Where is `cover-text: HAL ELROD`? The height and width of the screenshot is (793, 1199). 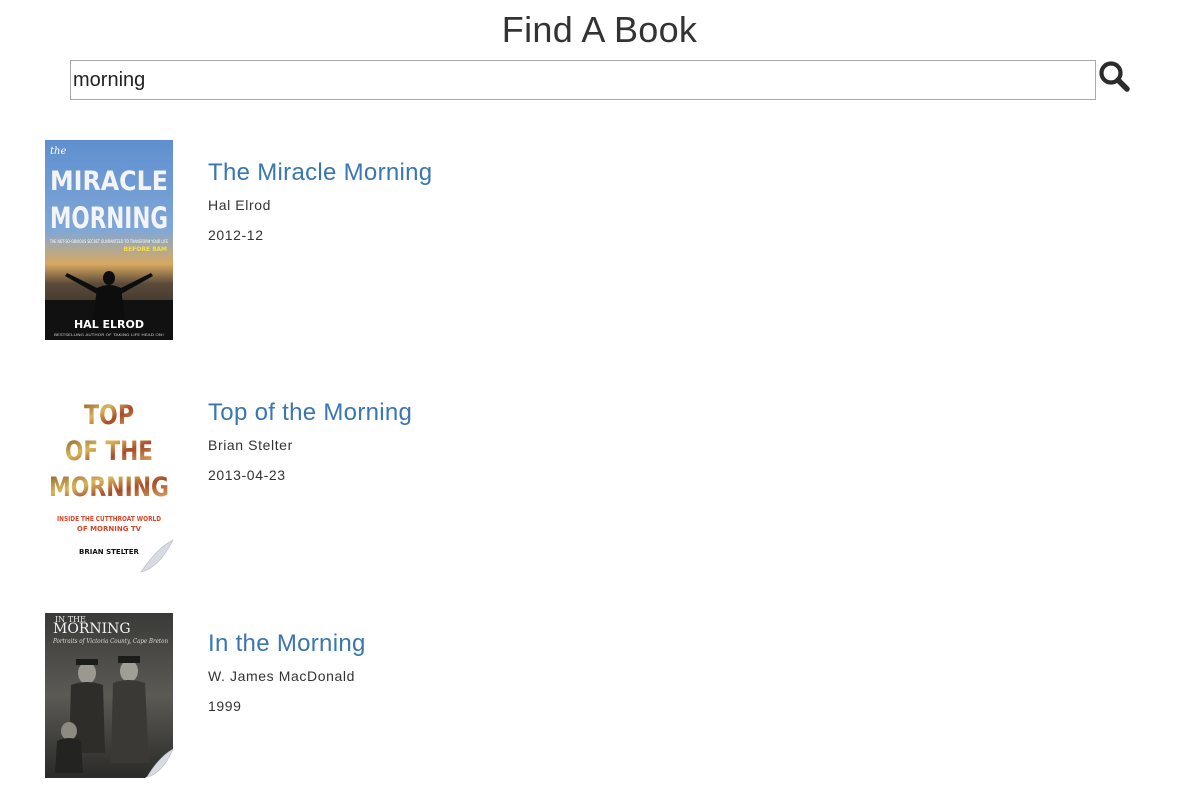 cover-text: HAL ELROD is located at coordinates (109, 324).